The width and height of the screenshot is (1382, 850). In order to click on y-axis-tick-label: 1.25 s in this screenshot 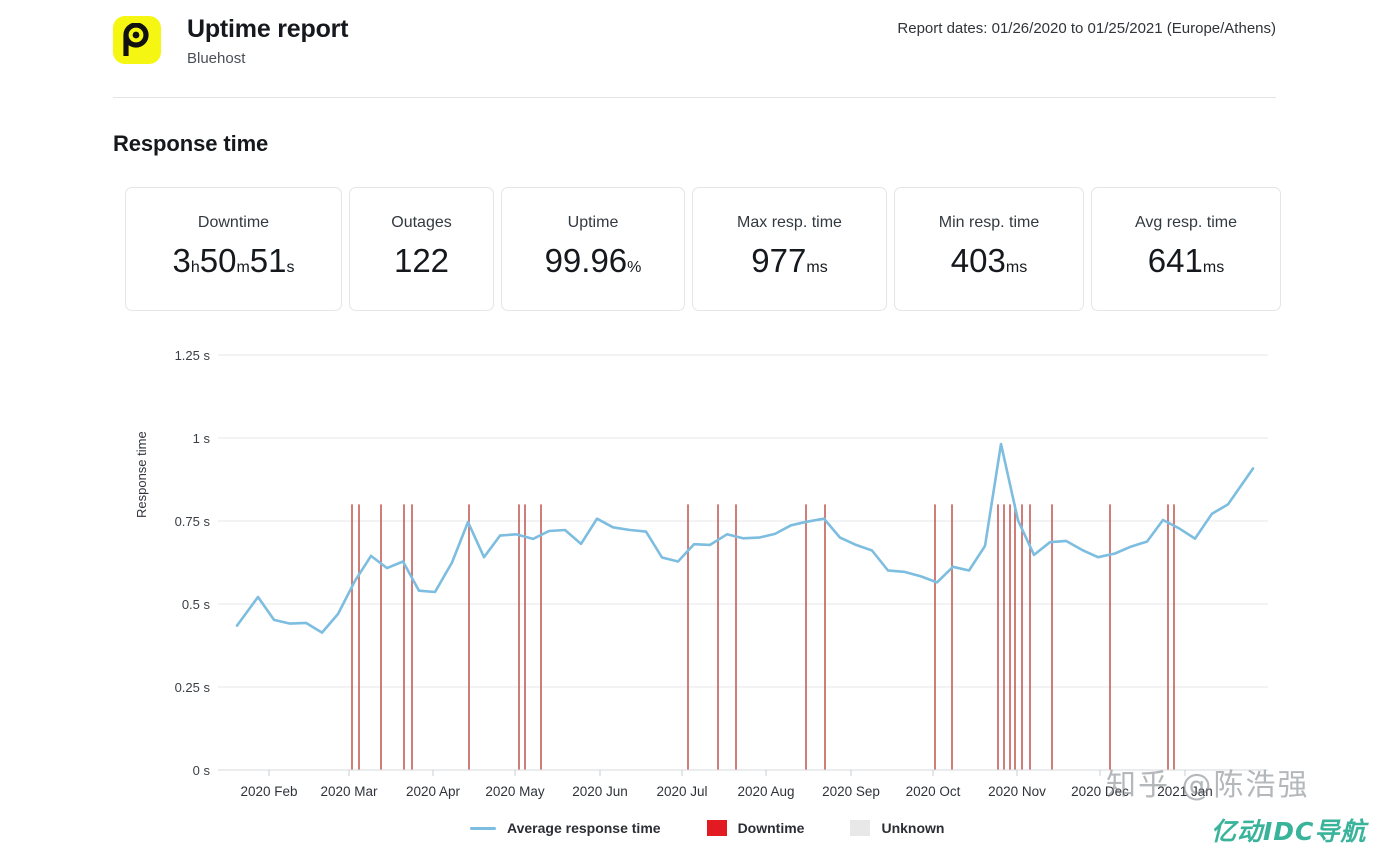, I will do `click(193, 355)`.